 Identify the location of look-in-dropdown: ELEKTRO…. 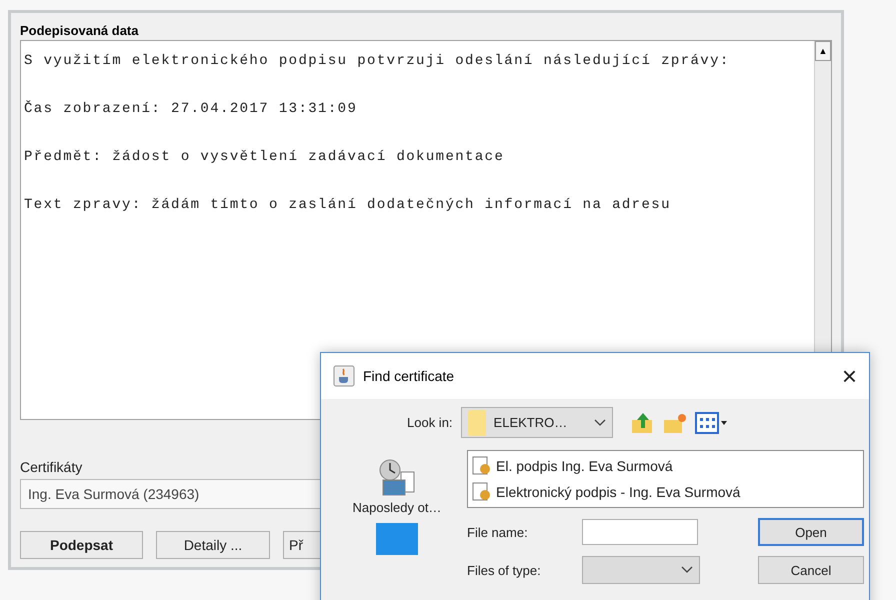
(536, 422).